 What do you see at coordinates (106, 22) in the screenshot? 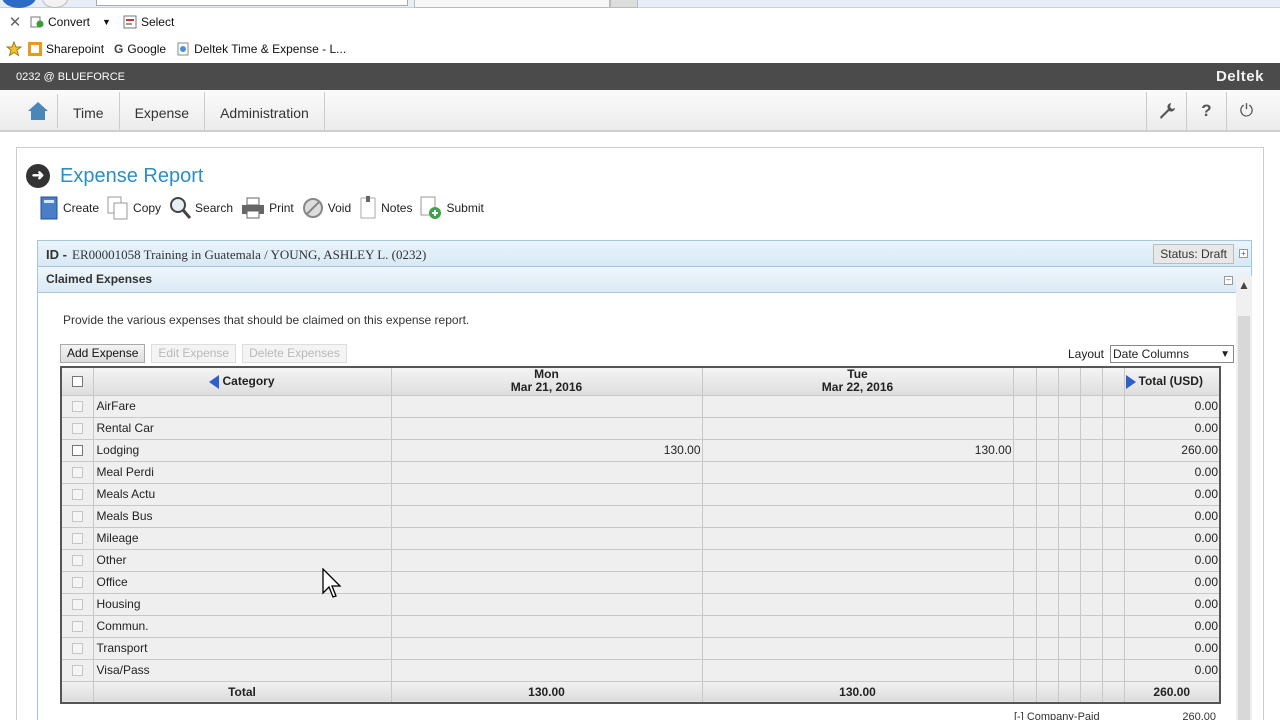
I see `chevron-down-icon: ▼` at bounding box center [106, 22].